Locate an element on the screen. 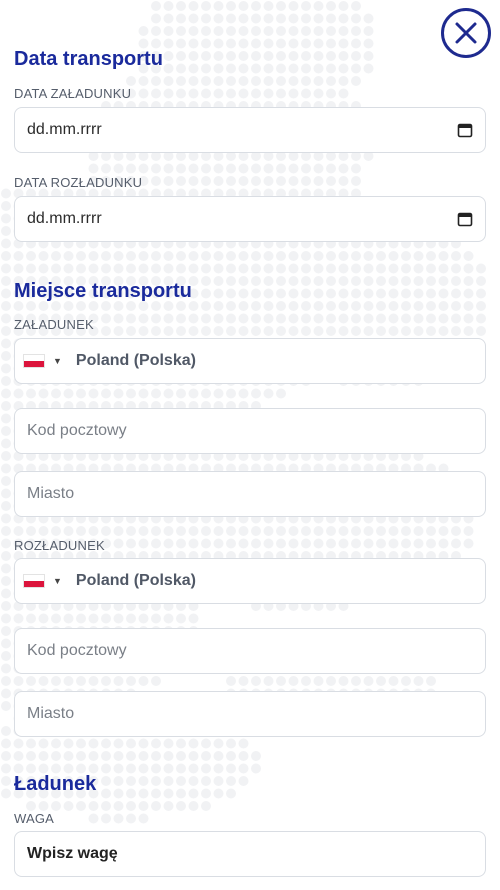  loading-date-label: DATA ZAŁADUNKU is located at coordinates (73, 93).